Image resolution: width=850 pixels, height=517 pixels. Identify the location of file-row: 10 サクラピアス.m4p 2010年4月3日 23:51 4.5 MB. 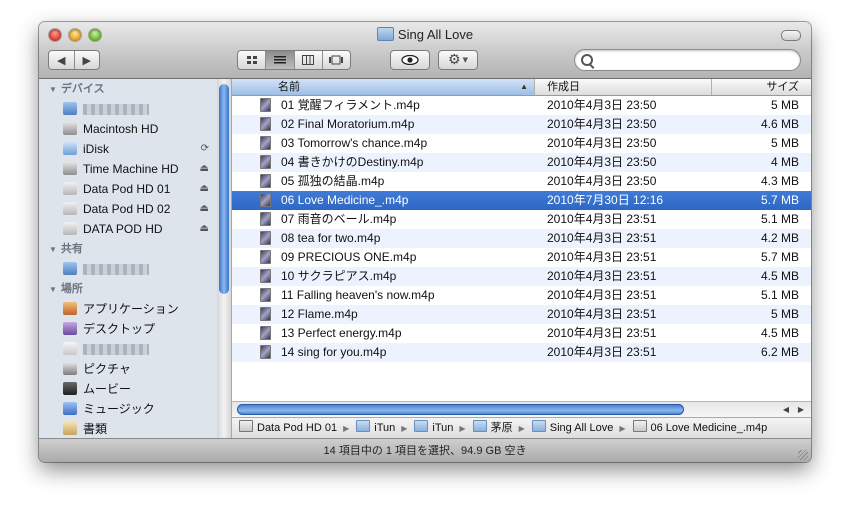
(521, 276).